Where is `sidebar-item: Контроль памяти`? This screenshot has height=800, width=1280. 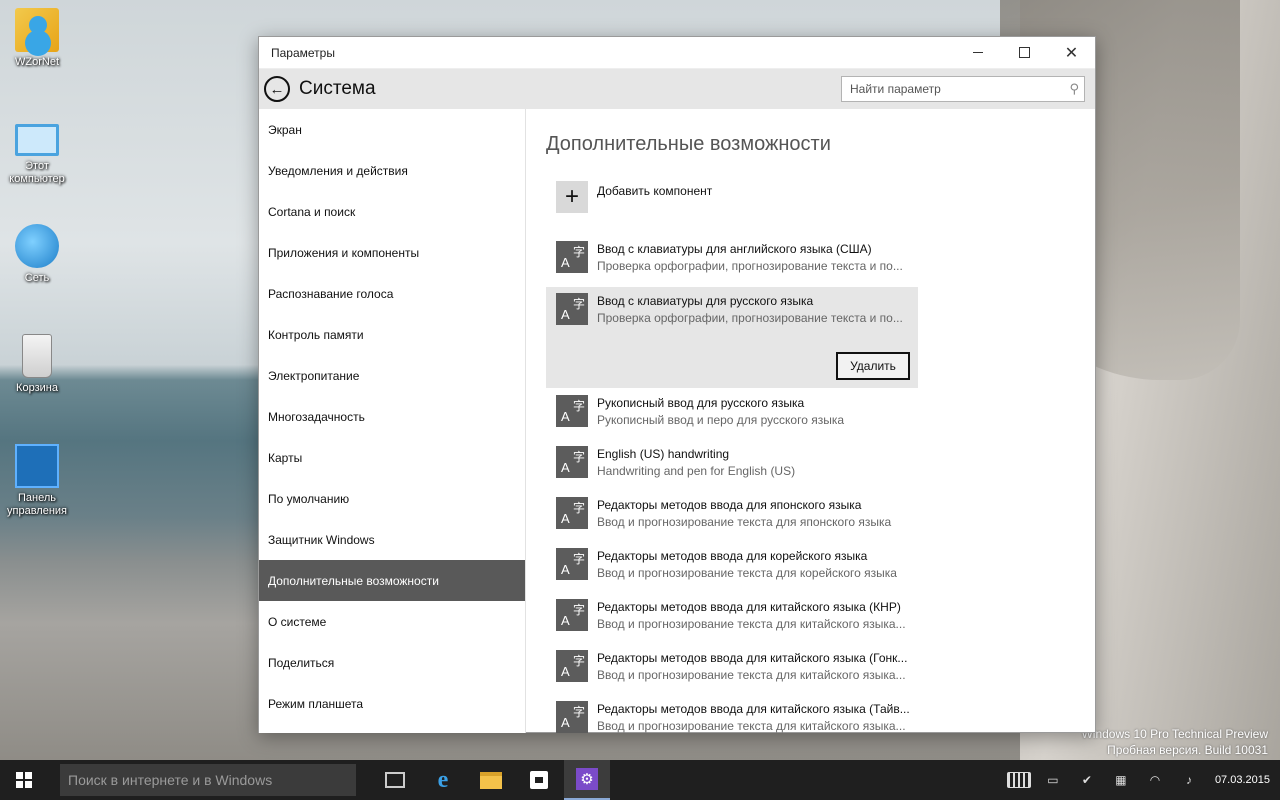
sidebar-item: Контроль памяти is located at coordinates (392, 334).